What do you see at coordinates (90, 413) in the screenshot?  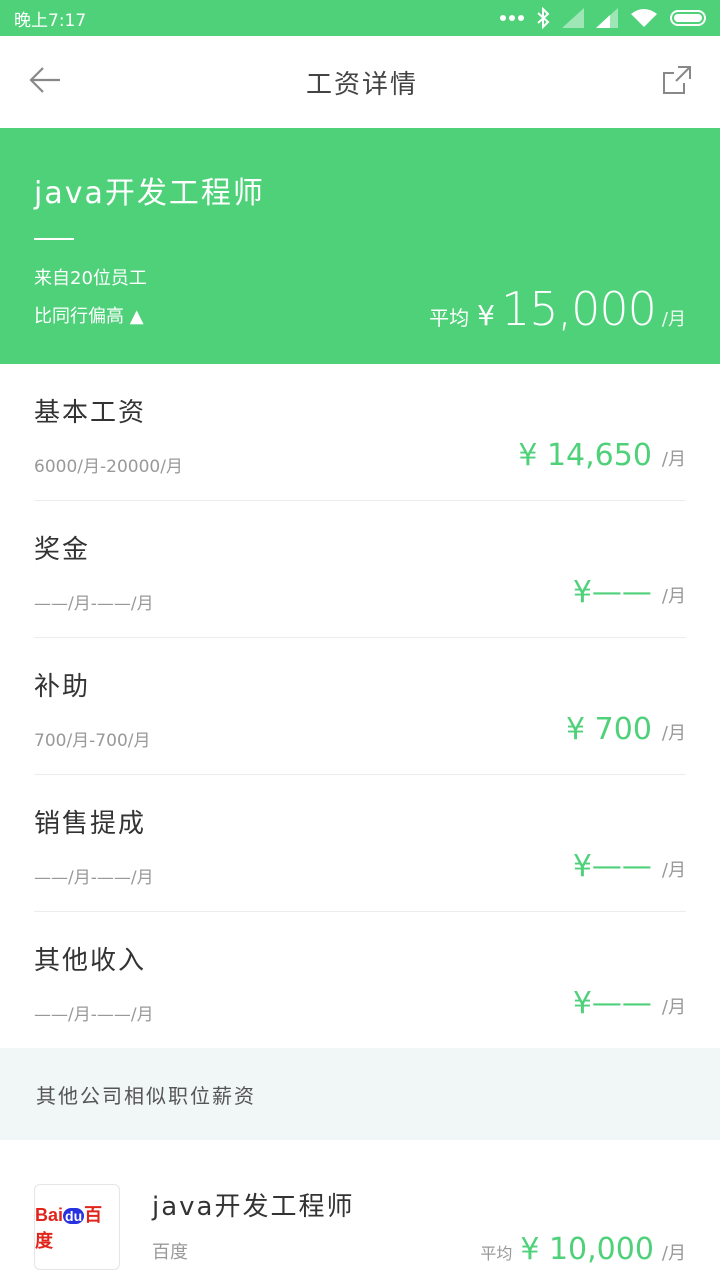 I see `item-name: 基本工资` at bounding box center [90, 413].